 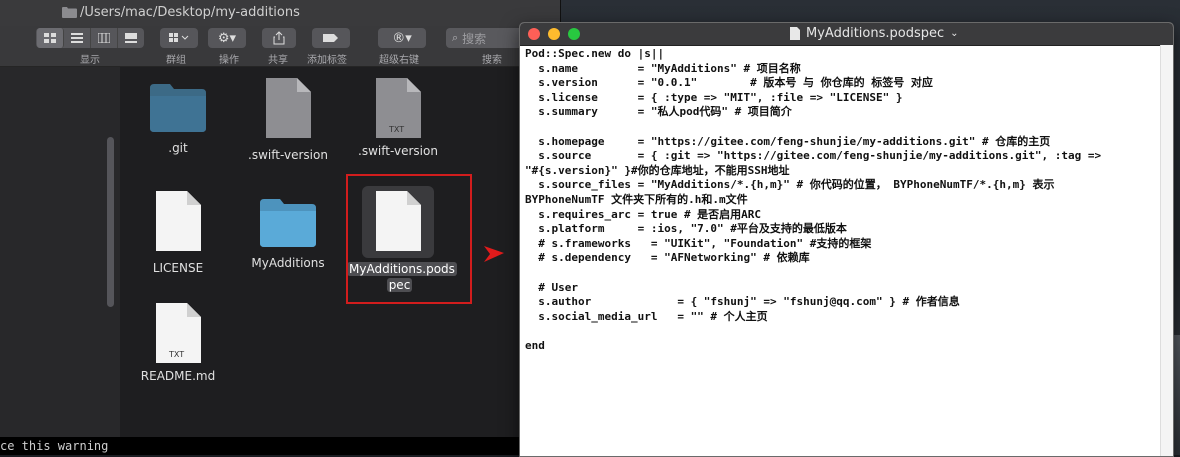 What do you see at coordinates (840, 200) in the screenshot?
I see `code-line: BYPhoneNumTF 文件夹下所有的.h和.m文件` at bounding box center [840, 200].